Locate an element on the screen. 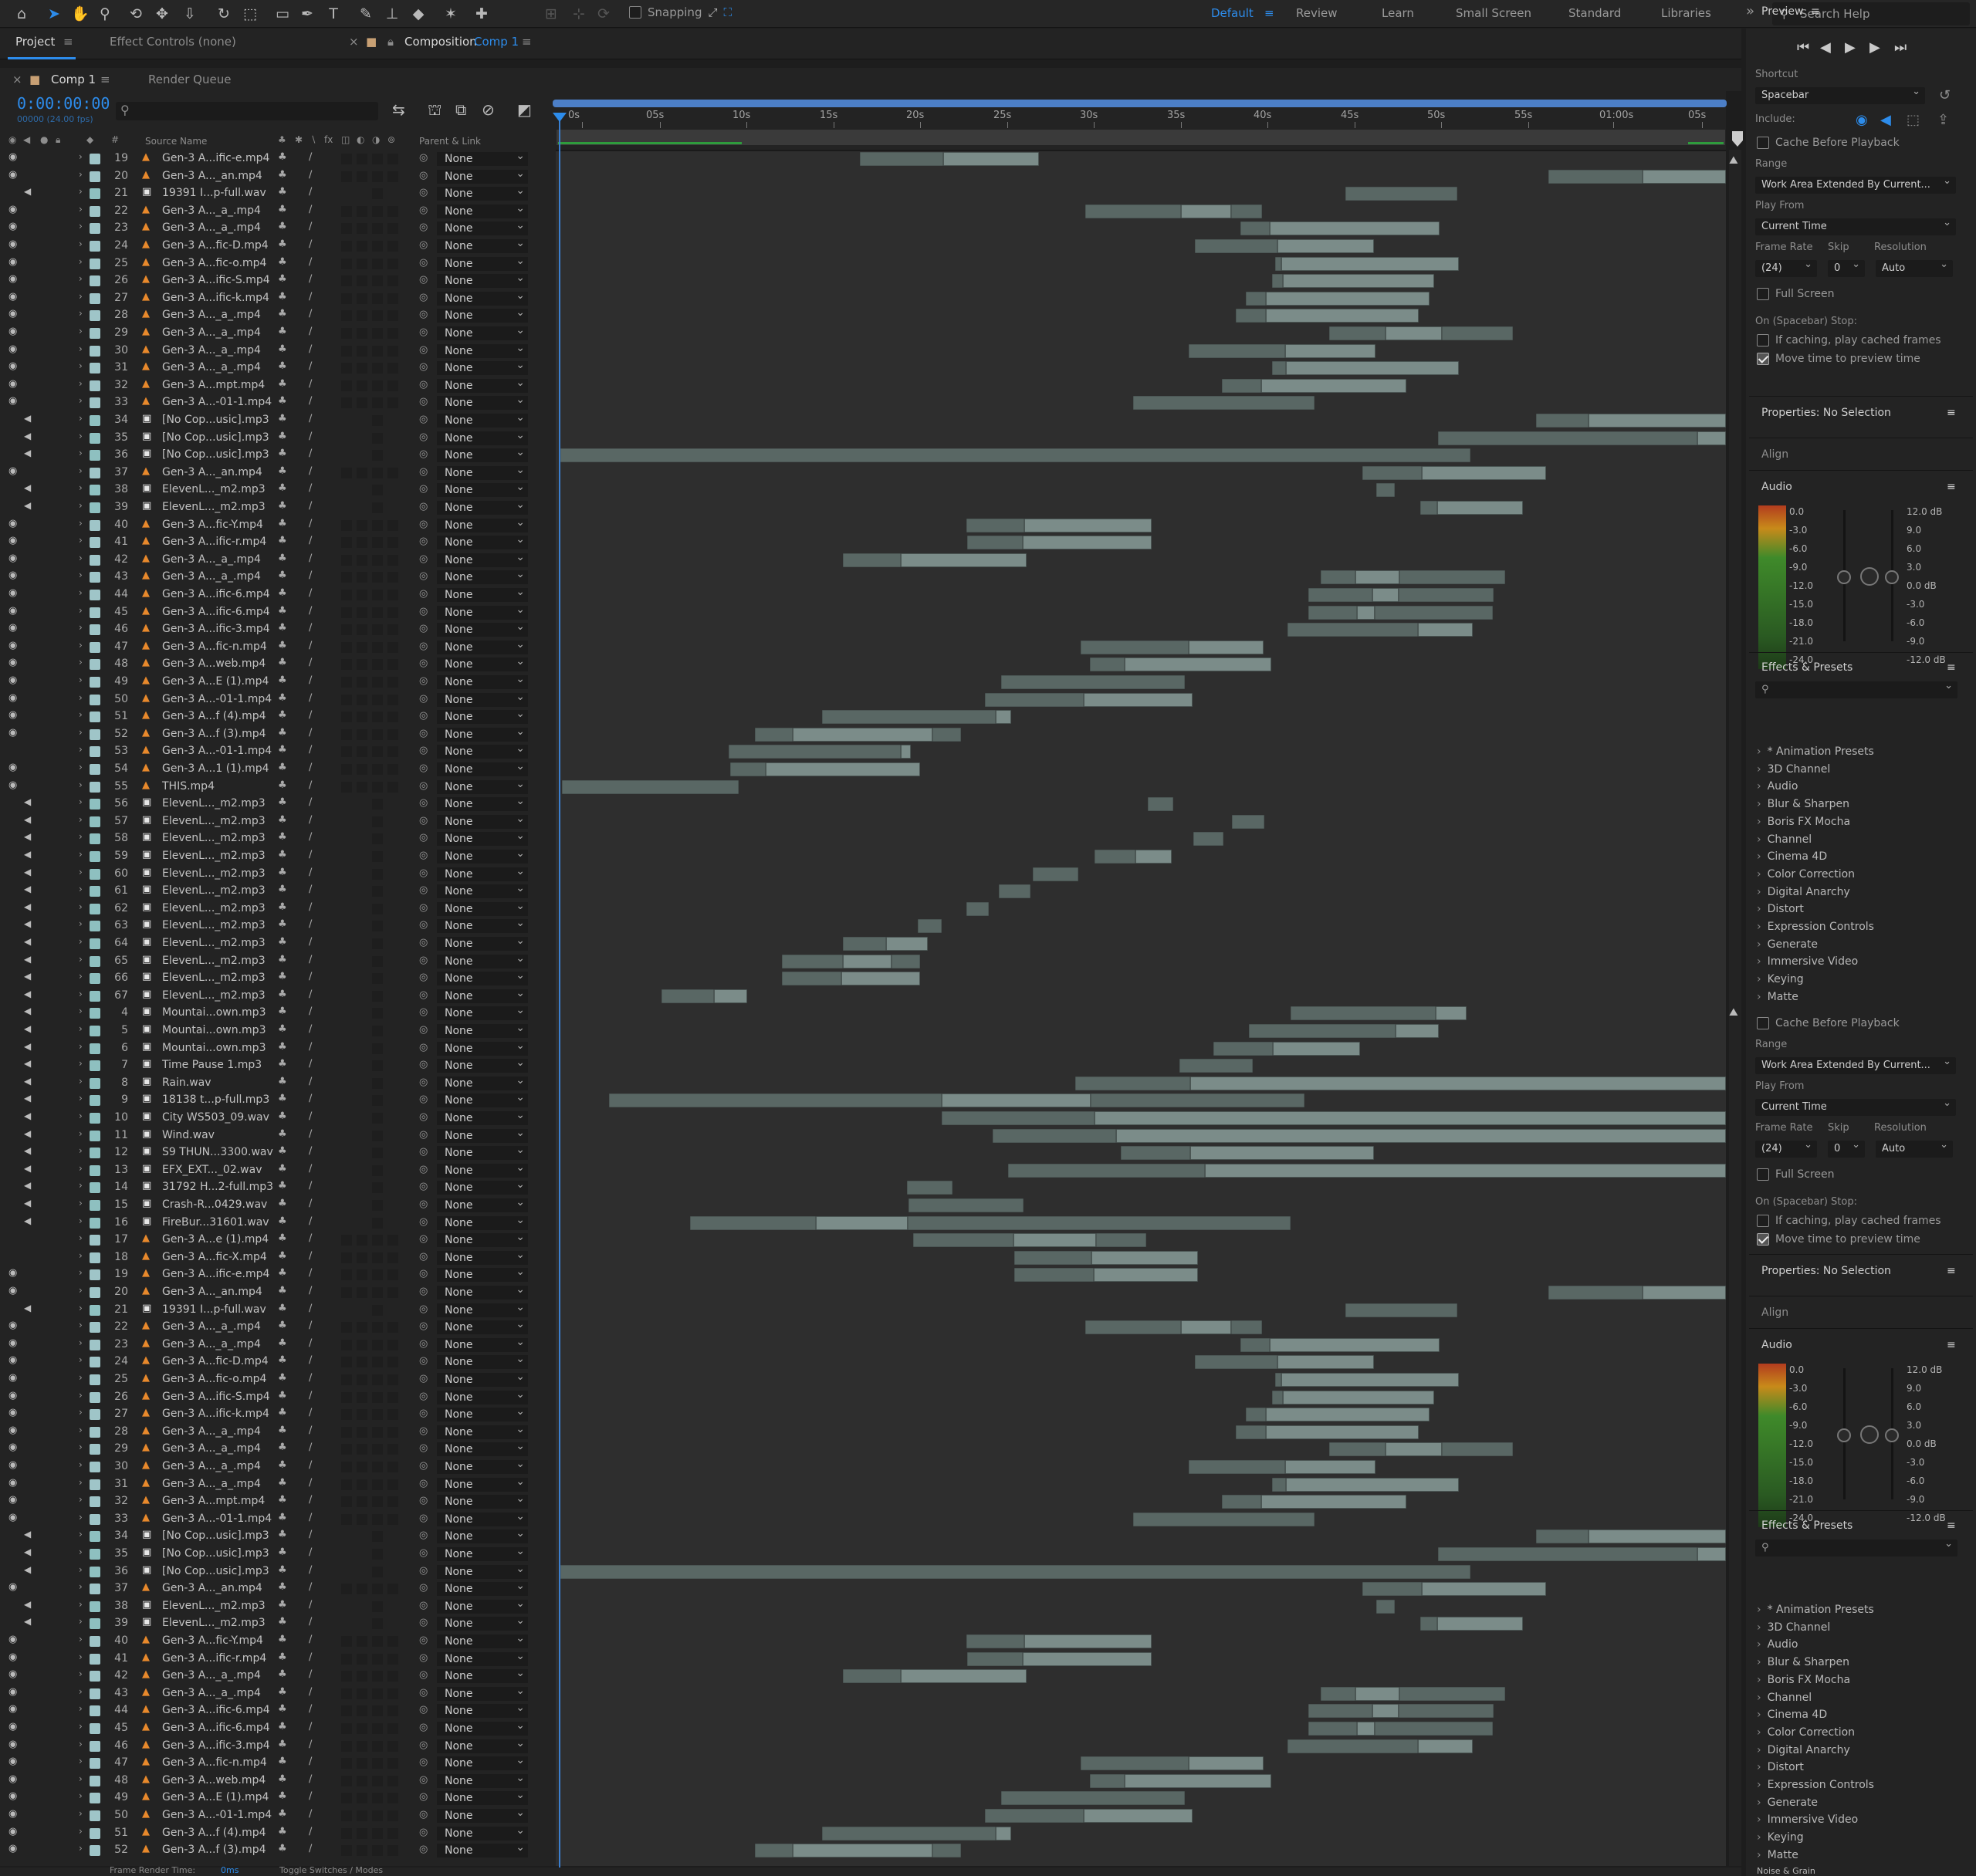 The image size is (1976, 1876). layer-row: ◉ › 54 ▲ Gen-3 A...1 (1).mp4 ♣ ∕ ◎ None is located at coordinates (278, 769).